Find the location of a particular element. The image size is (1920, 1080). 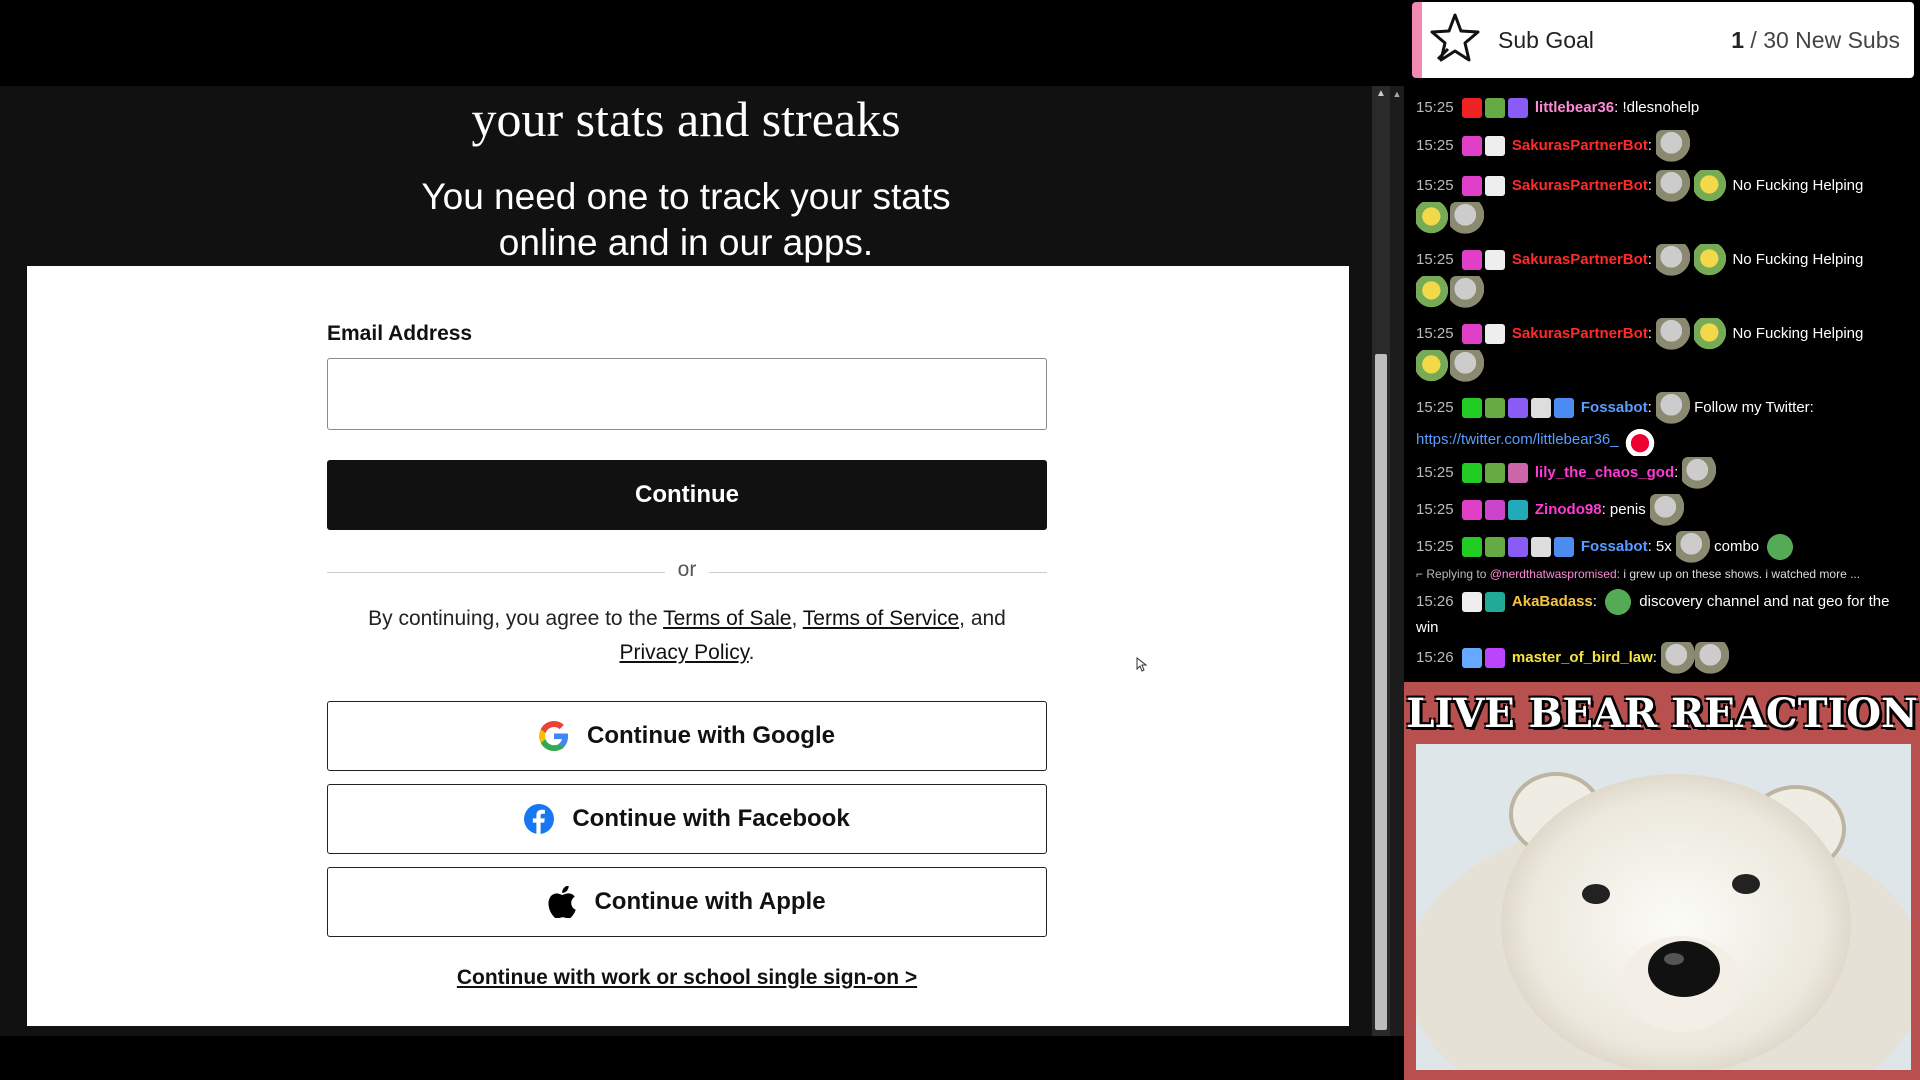

legal-and: , and is located at coordinates (982, 618).